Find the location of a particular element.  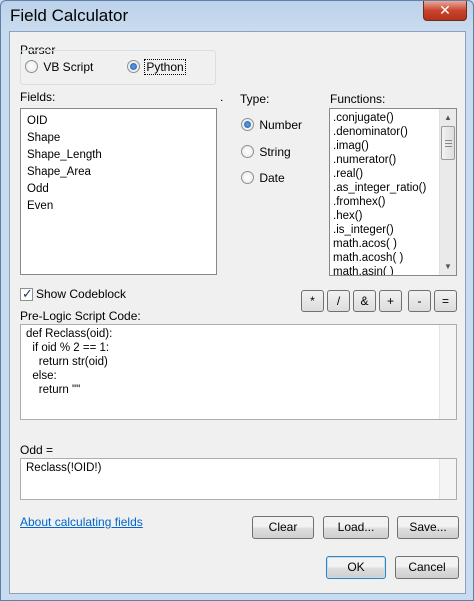

close-button: ✕ is located at coordinates (445, 11).